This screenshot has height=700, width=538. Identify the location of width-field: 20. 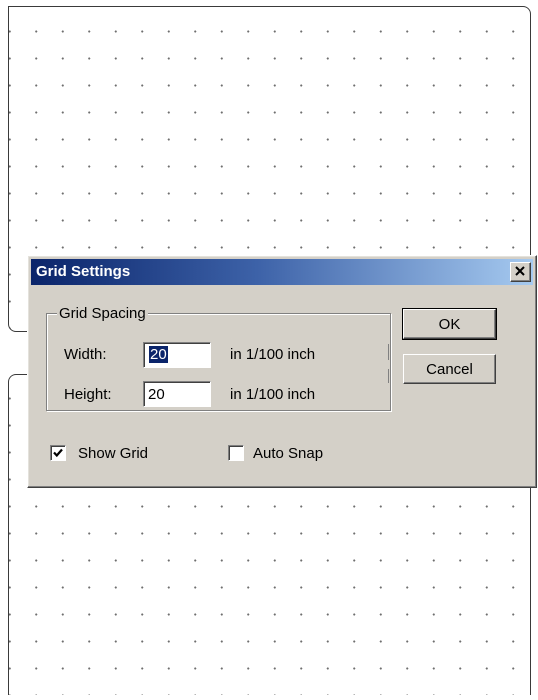
(177, 355).